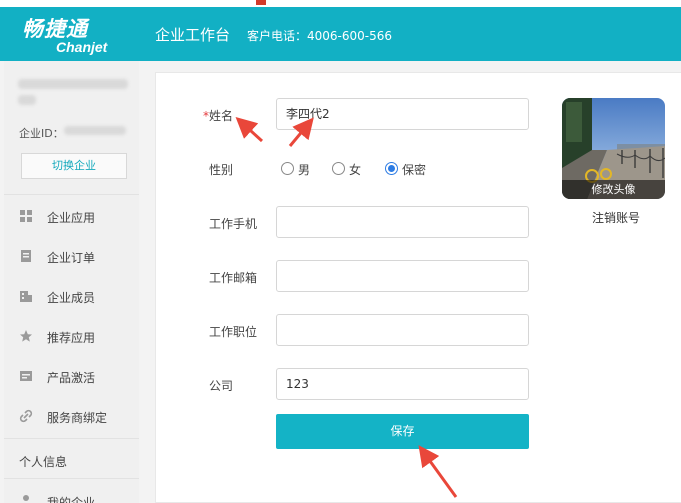 The width and height of the screenshot is (681, 503). What do you see at coordinates (41, 133) in the screenshot?
I see `enterprise-id-label: 企业ID：` at bounding box center [41, 133].